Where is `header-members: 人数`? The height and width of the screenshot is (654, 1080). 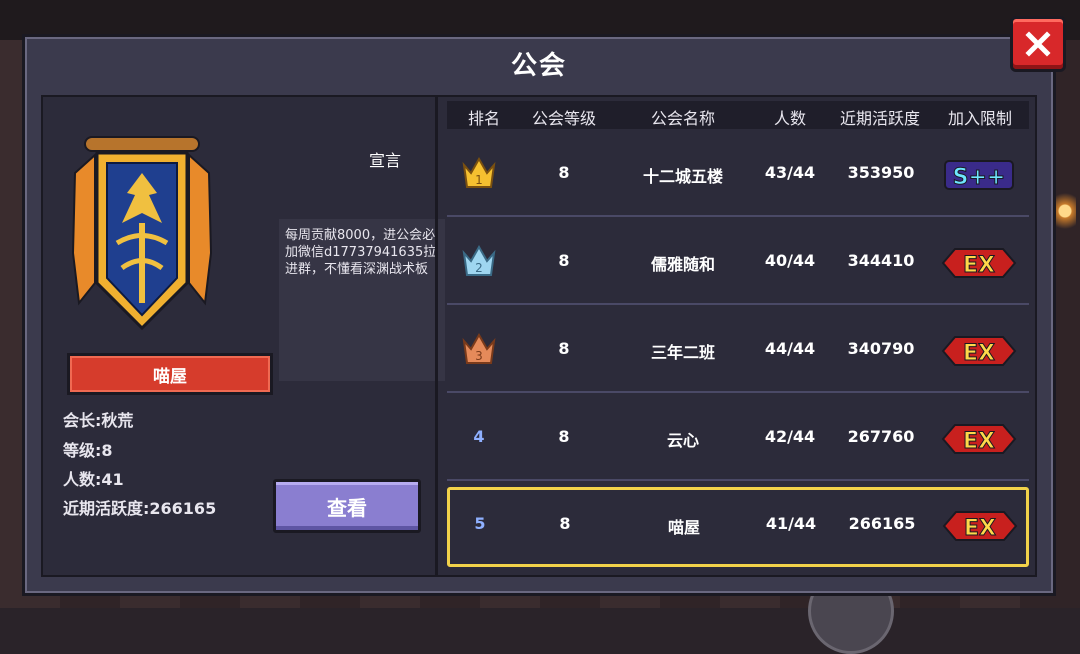 header-members: 人数 is located at coordinates (789, 118).